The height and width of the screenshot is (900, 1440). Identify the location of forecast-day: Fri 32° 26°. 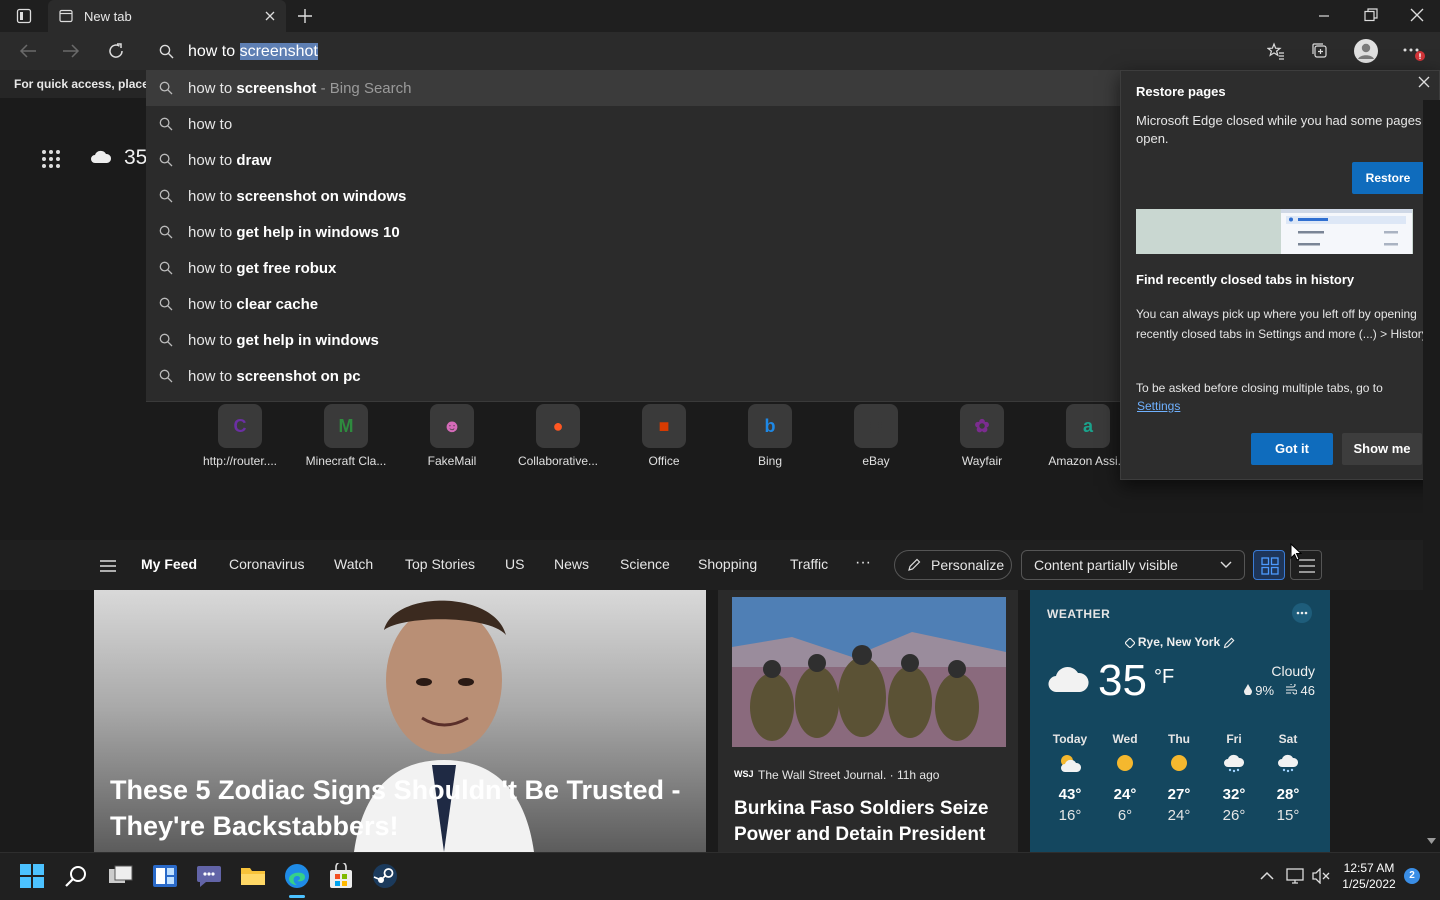
(1234, 778).